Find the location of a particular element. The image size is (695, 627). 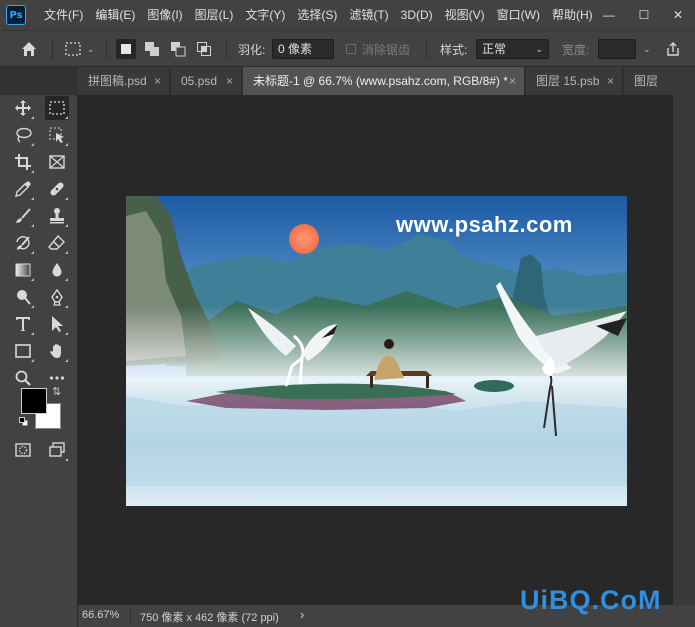

type-tool is located at coordinates (23, 324).